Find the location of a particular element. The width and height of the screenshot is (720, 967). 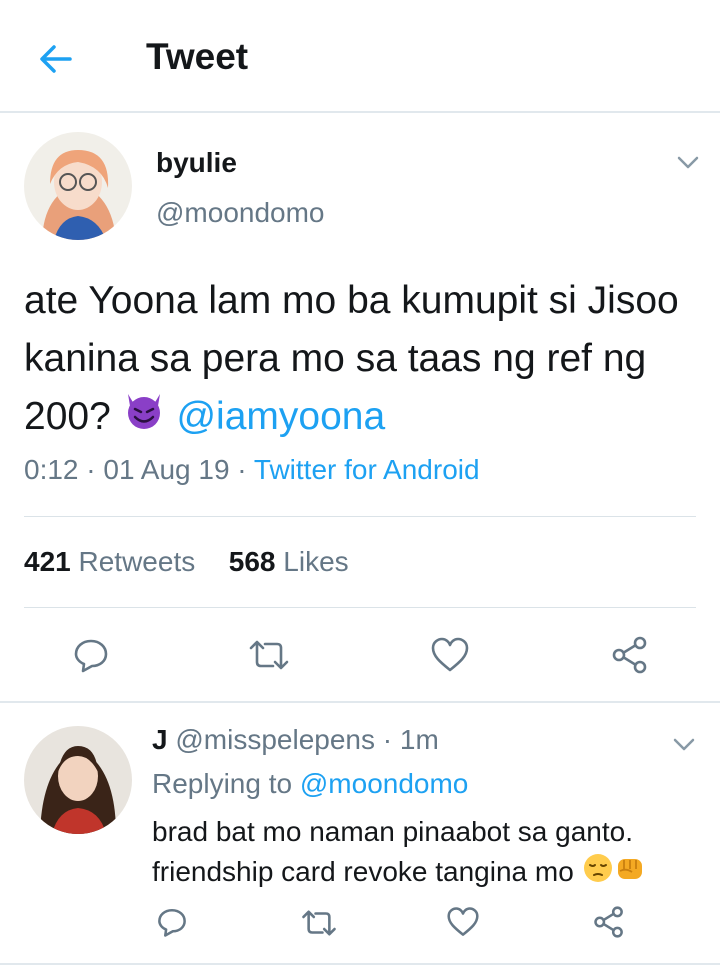

reply-line-text: friendship card revoke tangina mo is located at coordinates (363, 871).